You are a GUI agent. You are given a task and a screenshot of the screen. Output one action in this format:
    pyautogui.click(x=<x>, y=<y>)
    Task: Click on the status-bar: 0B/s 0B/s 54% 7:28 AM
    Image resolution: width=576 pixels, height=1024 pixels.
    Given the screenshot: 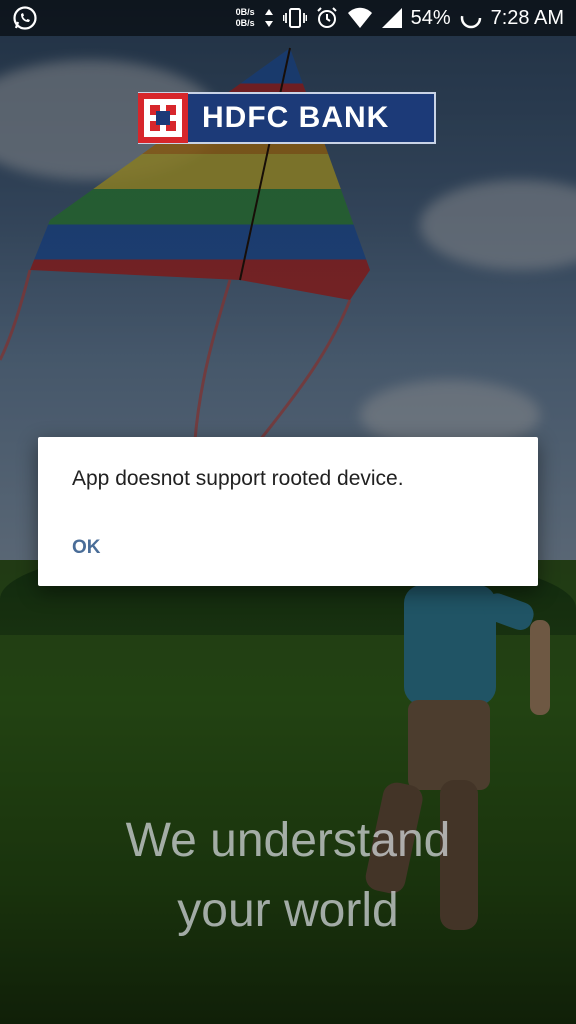 What is the action you would take?
    pyautogui.click(x=288, y=18)
    